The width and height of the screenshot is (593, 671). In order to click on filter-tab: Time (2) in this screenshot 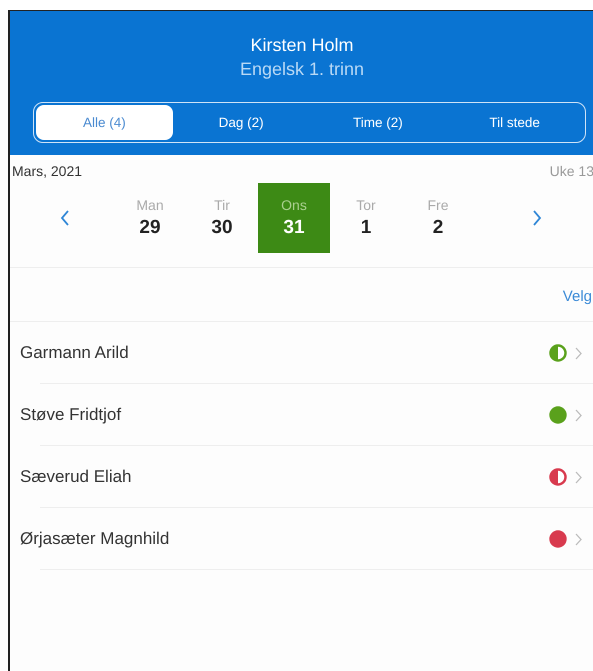, I will do `click(378, 122)`.